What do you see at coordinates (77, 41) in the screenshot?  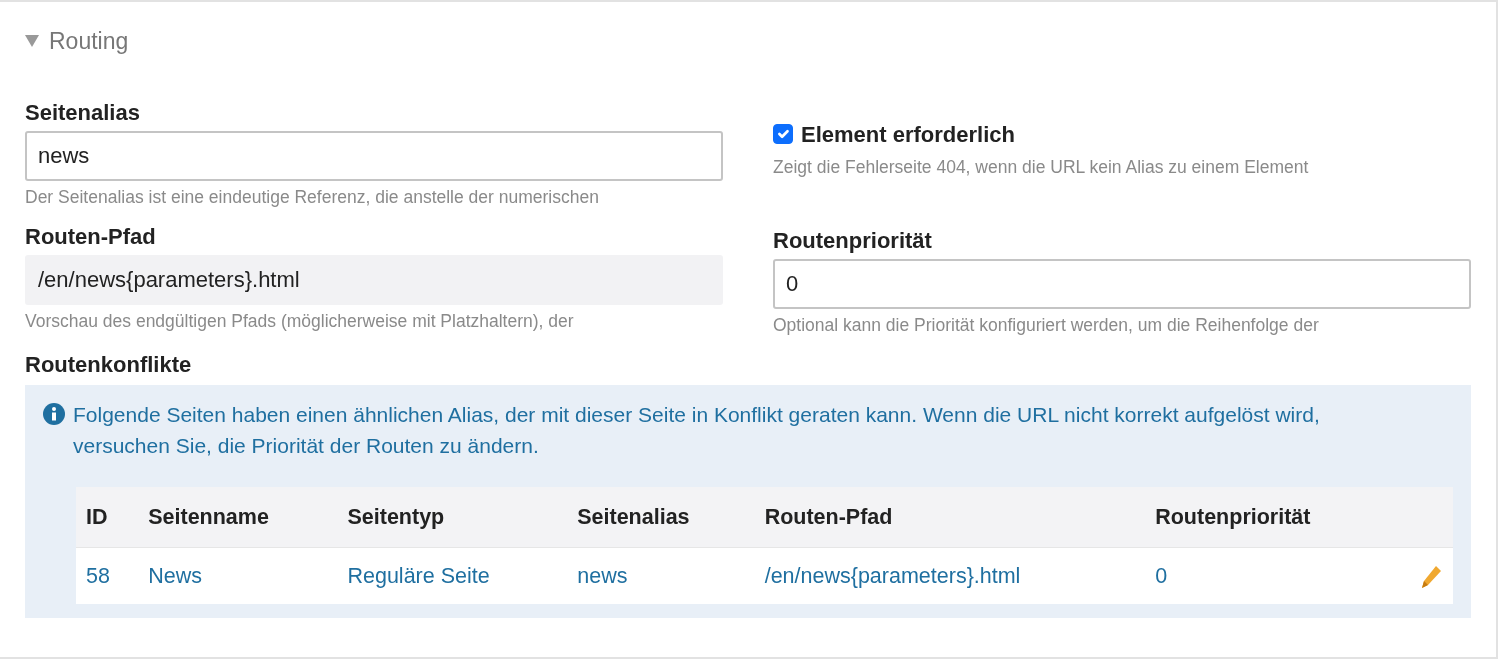 I see `section-toggle: Routing` at bounding box center [77, 41].